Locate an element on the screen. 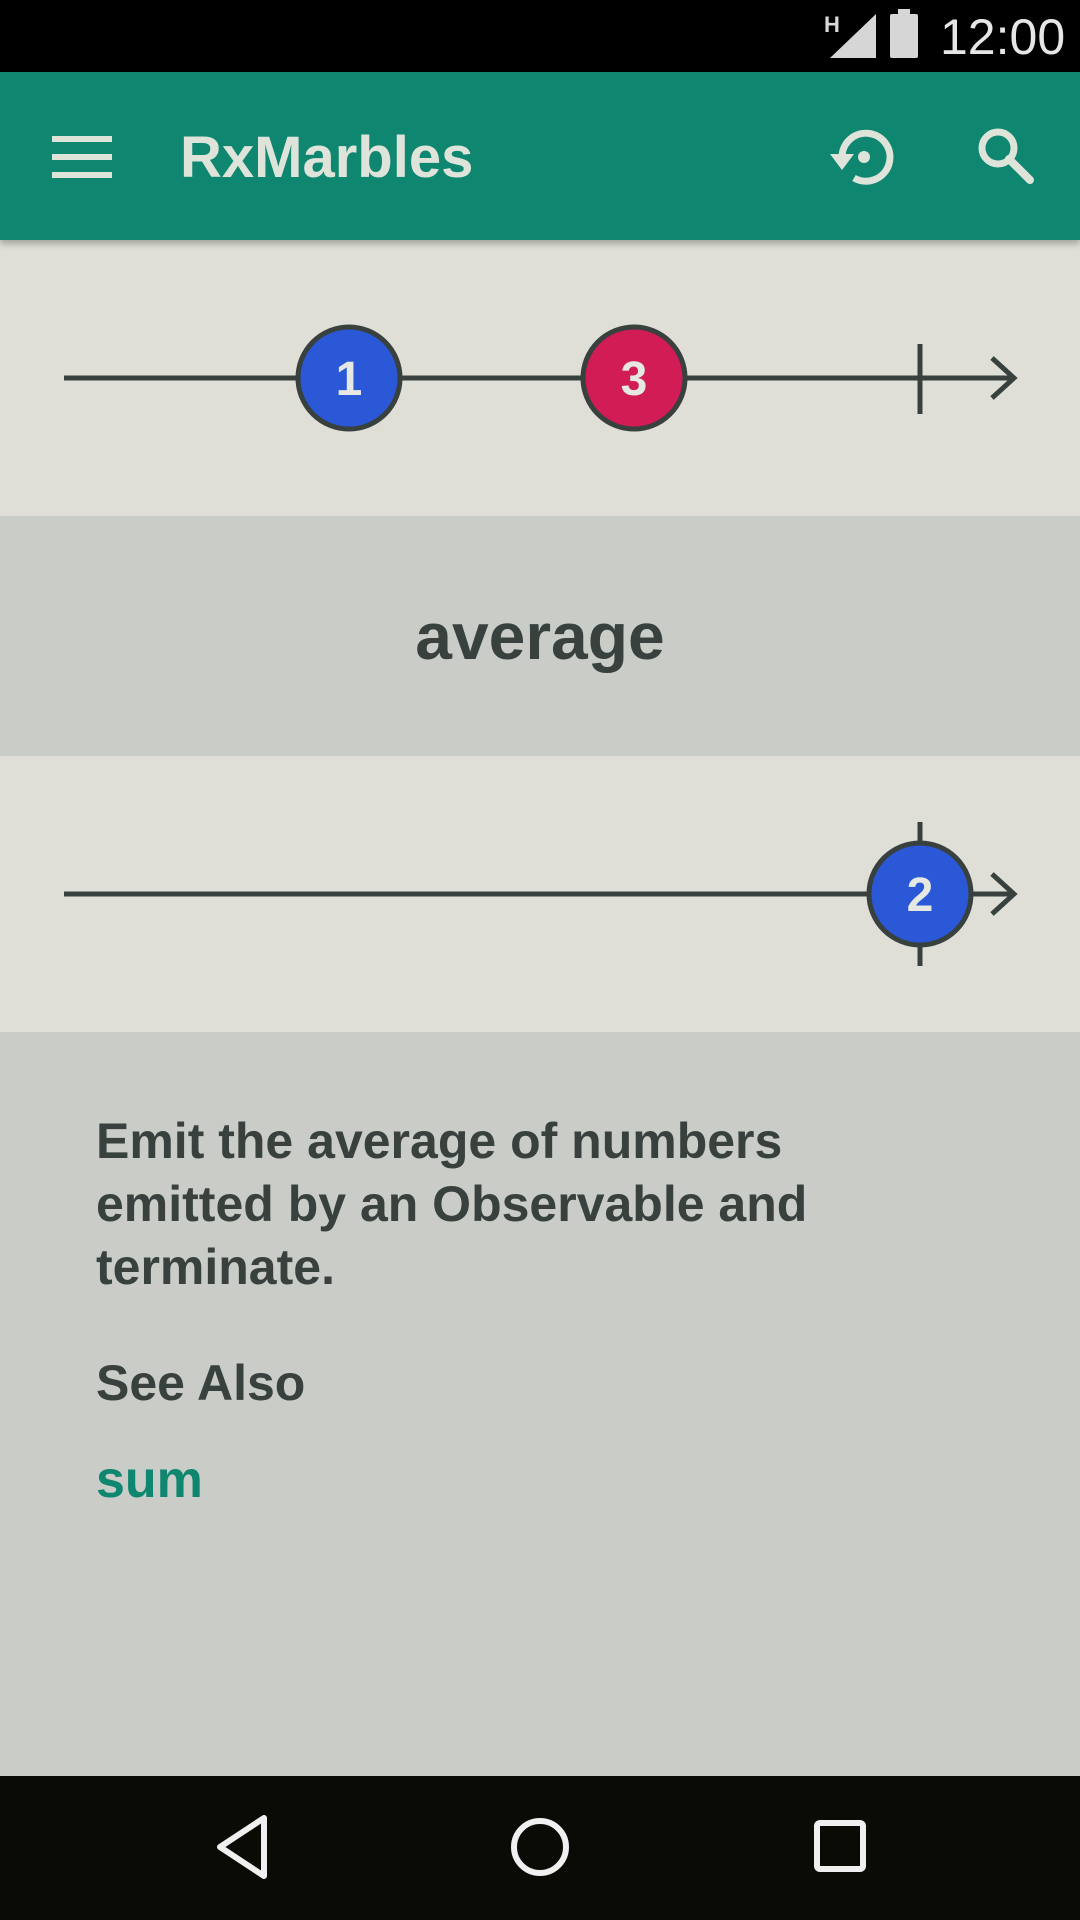 This screenshot has width=1080, height=1920. see-also-link-sum: sum is located at coordinates (149, 1480).